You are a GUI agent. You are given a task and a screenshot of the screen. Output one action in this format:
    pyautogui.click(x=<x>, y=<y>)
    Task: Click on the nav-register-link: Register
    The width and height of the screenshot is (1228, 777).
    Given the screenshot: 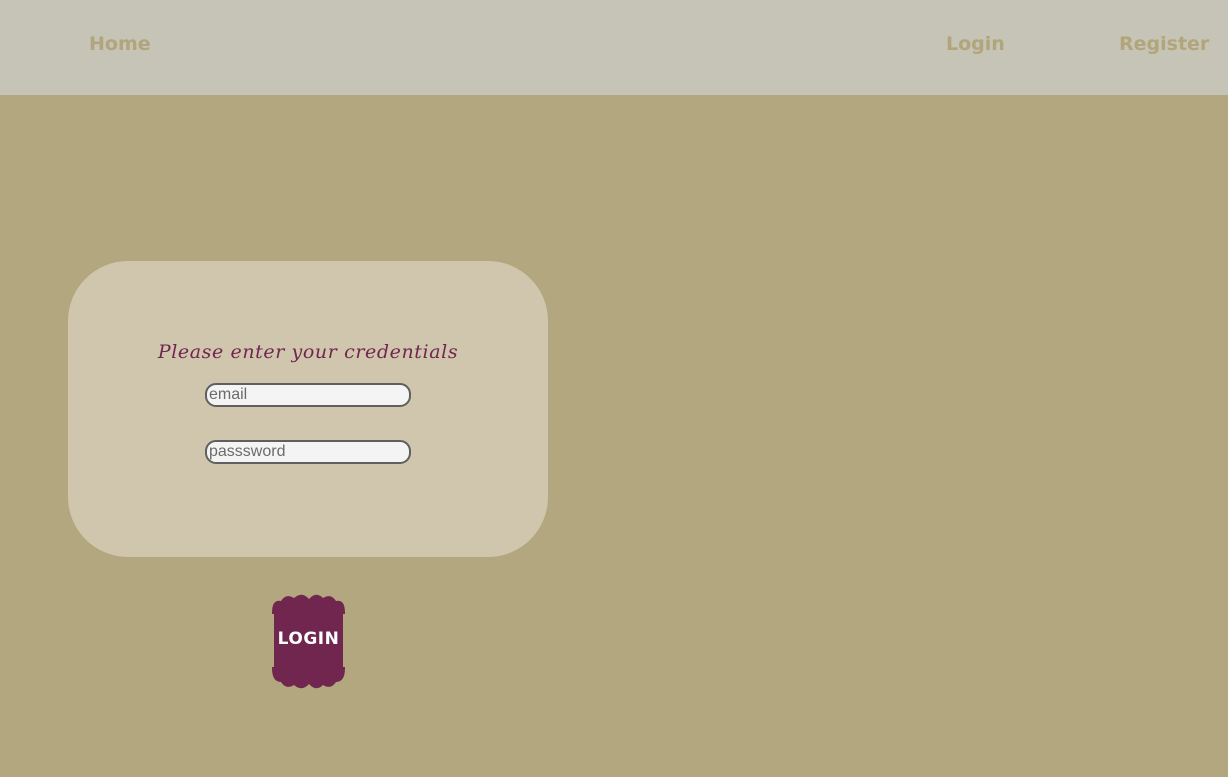 What is the action you would take?
    pyautogui.click(x=1164, y=44)
    